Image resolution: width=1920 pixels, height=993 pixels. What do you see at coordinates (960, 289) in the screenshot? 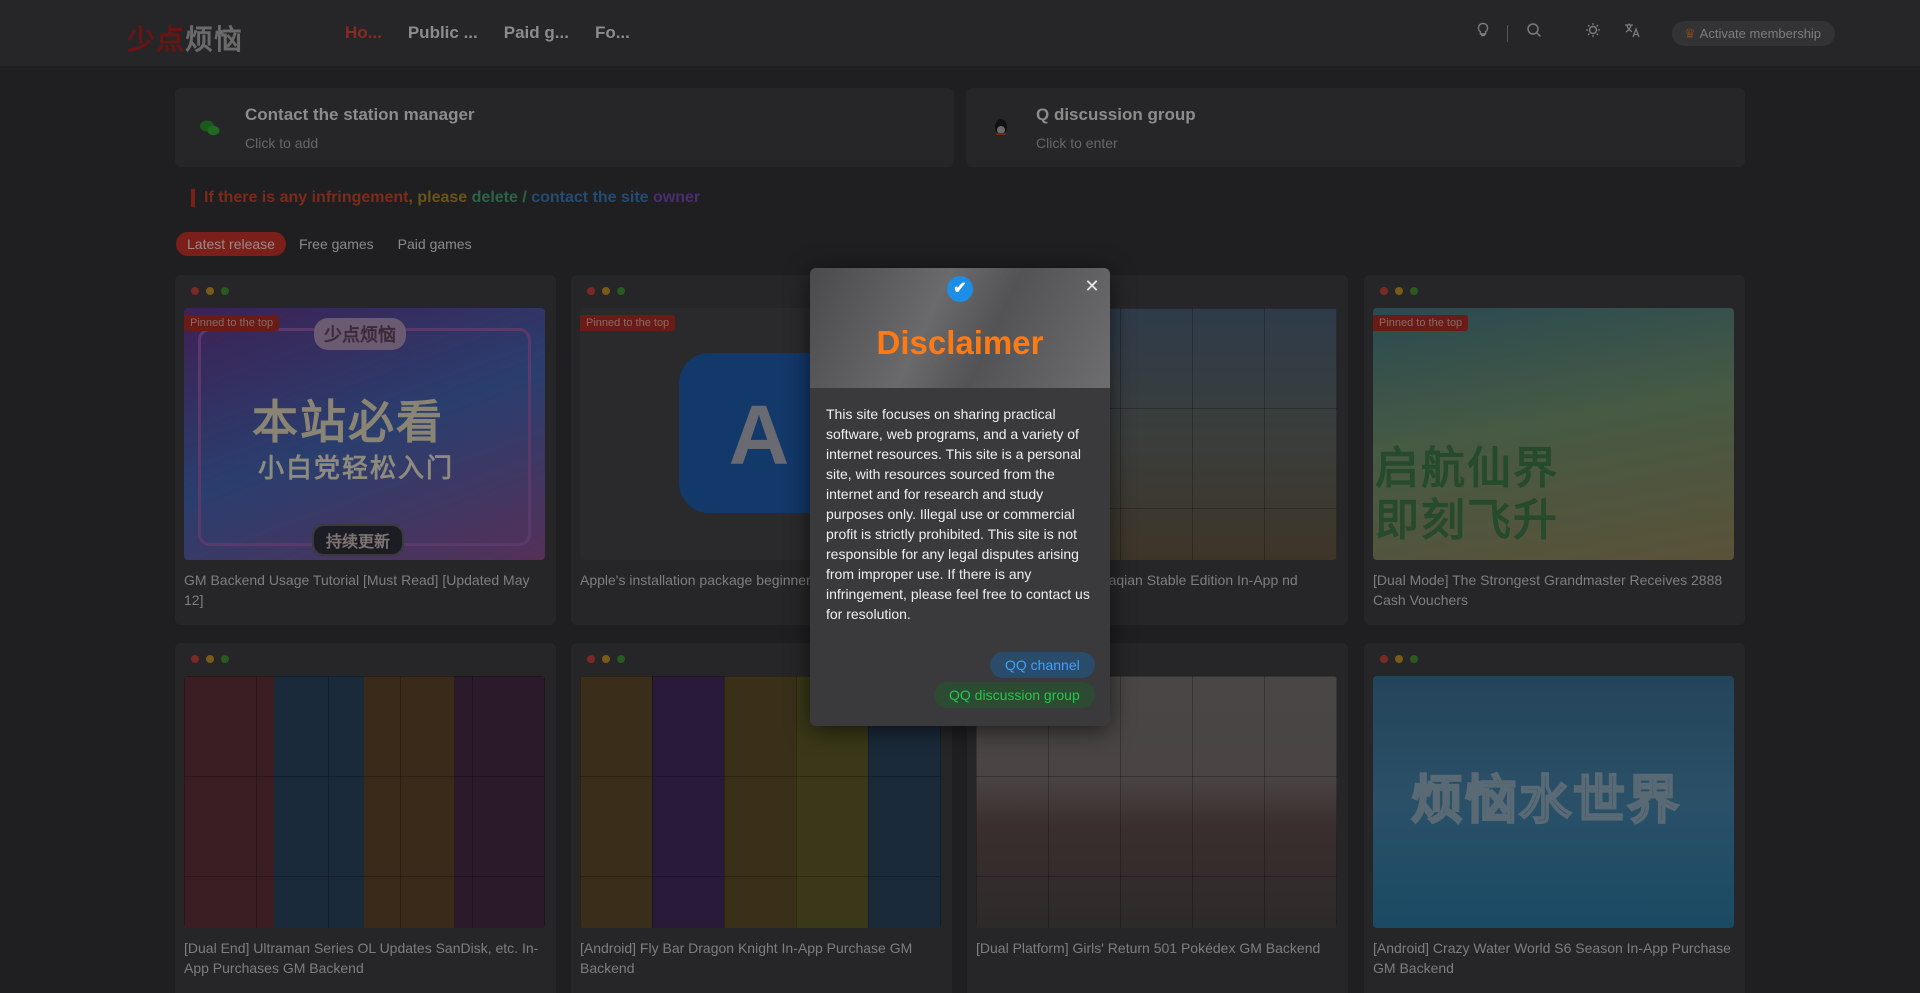
I see `verified-check-icon: ✔` at bounding box center [960, 289].